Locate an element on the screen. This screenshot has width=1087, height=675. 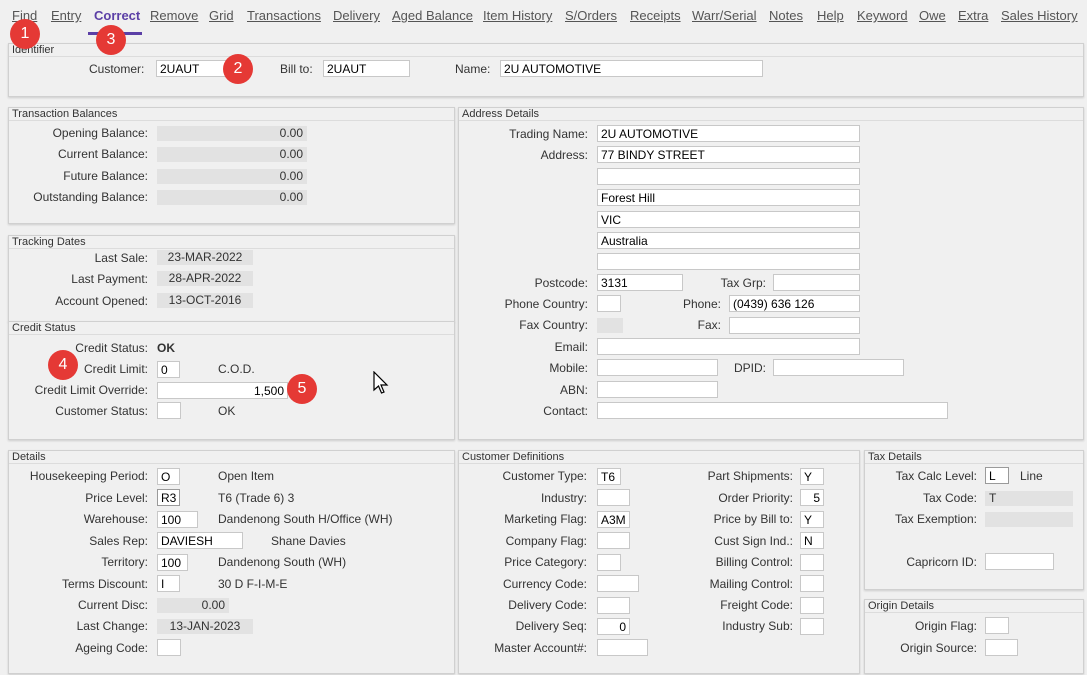
last-sale-value: 23-MAR-2022 is located at coordinates (205, 257).